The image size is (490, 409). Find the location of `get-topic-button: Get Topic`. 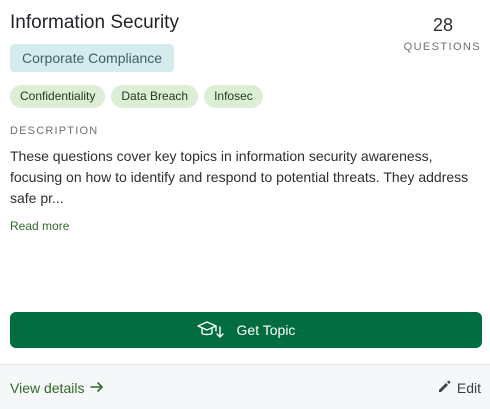

get-topic-button: Get Topic is located at coordinates (246, 330).